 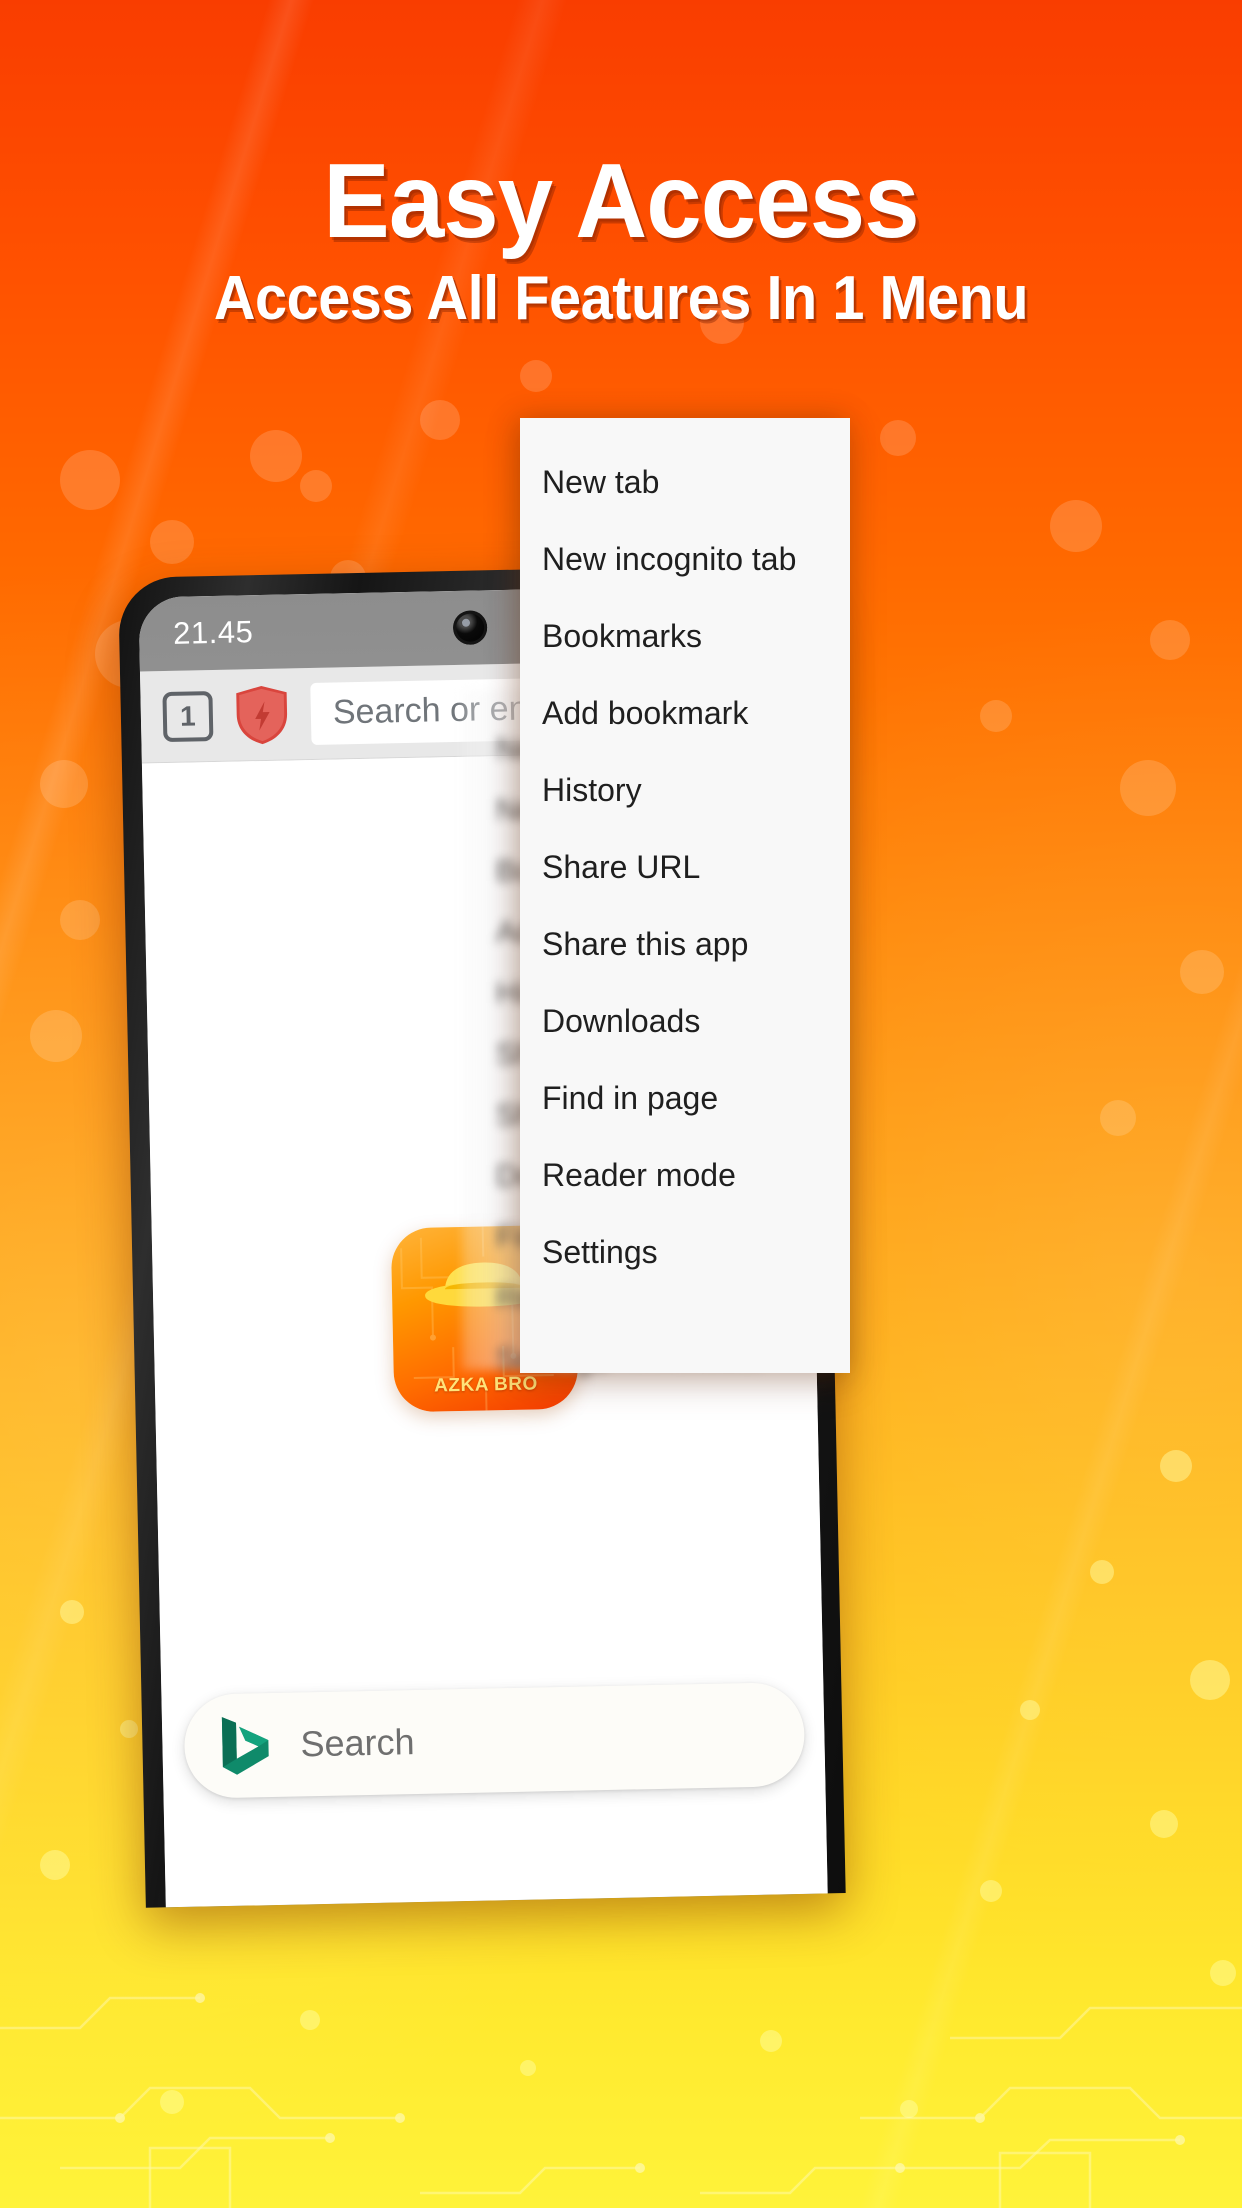 I want to click on page-title: Easy Access, so click(x=621, y=201).